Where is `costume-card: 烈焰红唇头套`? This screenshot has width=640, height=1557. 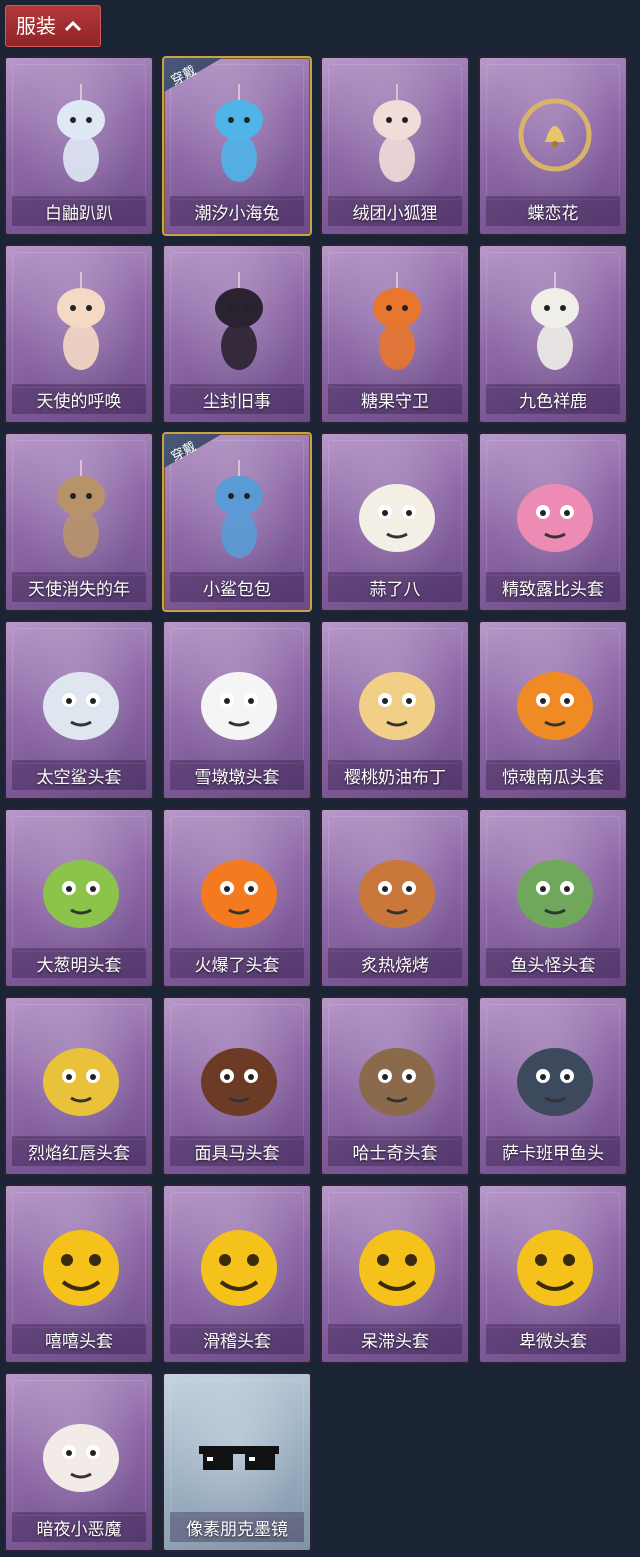
costume-card: 烈焰红唇头套 is located at coordinates (79, 1086).